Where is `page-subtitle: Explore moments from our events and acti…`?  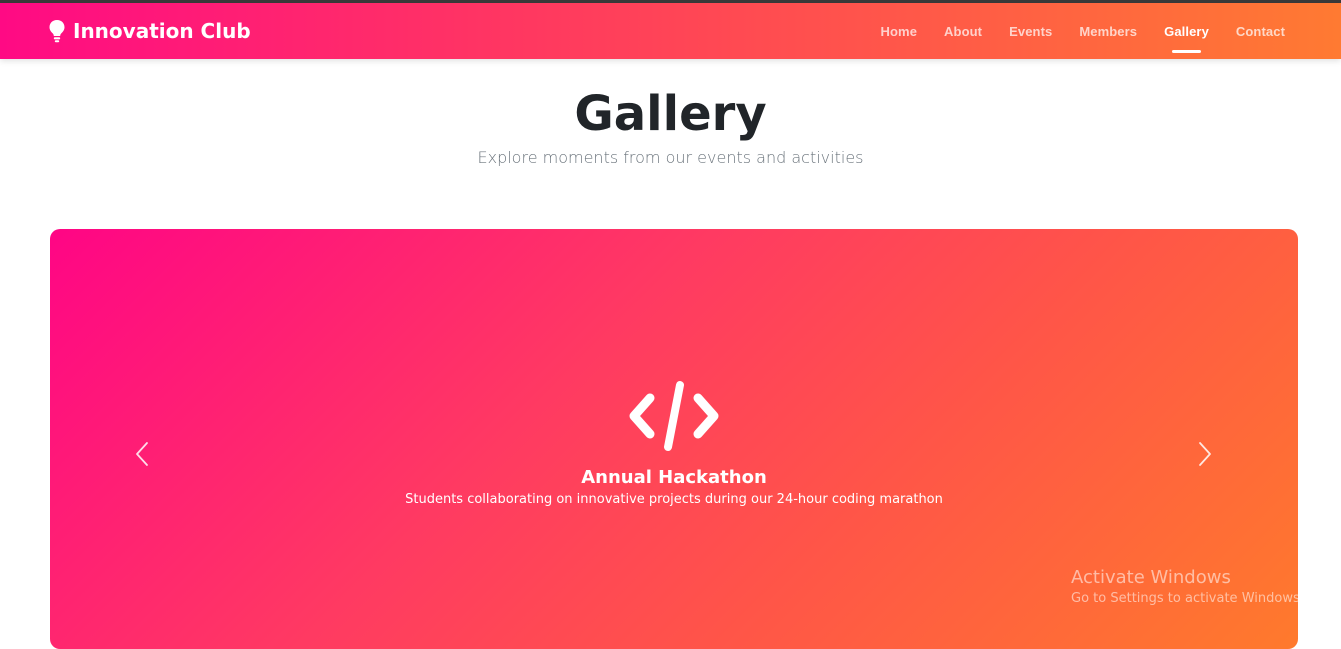 page-subtitle: Explore moments from our events and acti… is located at coordinates (670, 157).